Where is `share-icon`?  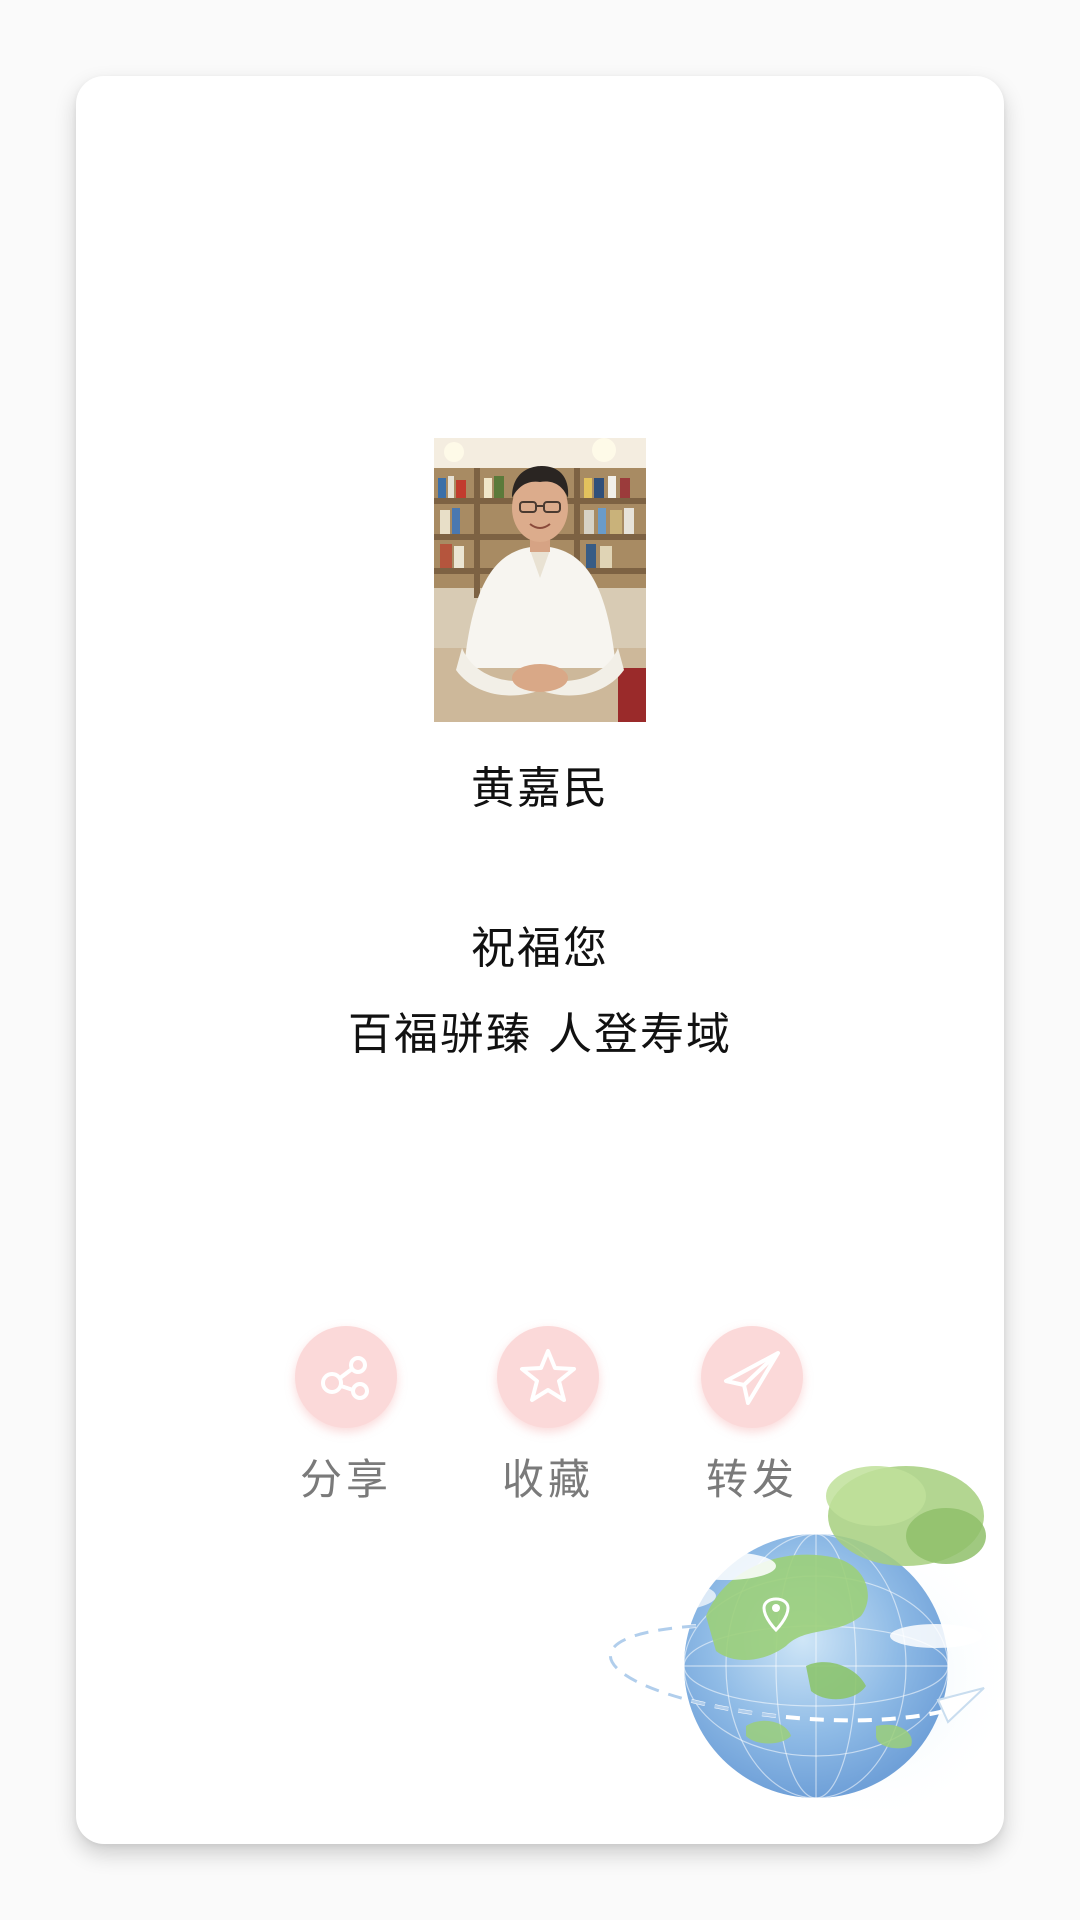
share-icon is located at coordinates (346, 1377).